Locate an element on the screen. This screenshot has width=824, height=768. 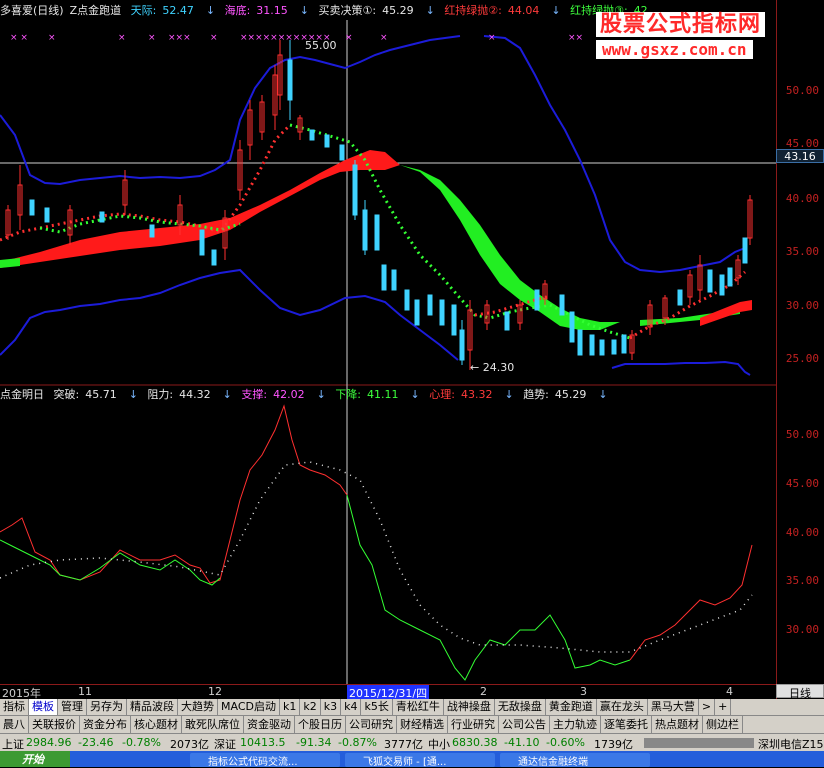
sub-item-resistance: 阻力: 44.32 is located at coordinates (179, 394).